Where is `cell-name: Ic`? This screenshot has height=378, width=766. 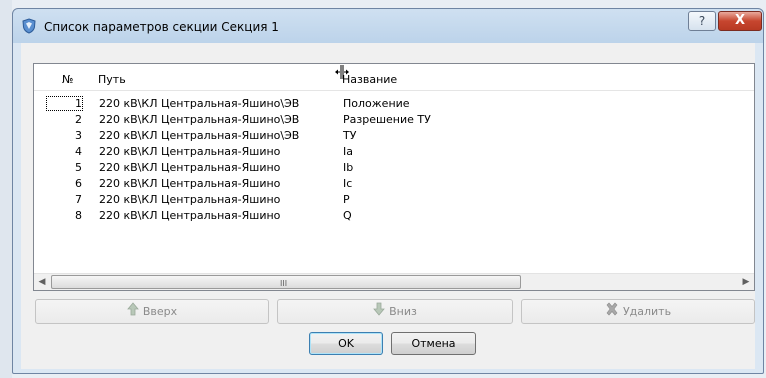
cell-name: Ic is located at coordinates (348, 183).